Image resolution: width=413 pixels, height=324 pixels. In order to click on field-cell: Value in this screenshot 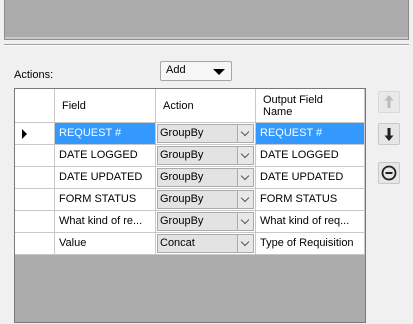, I will do `click(105, 244)`.